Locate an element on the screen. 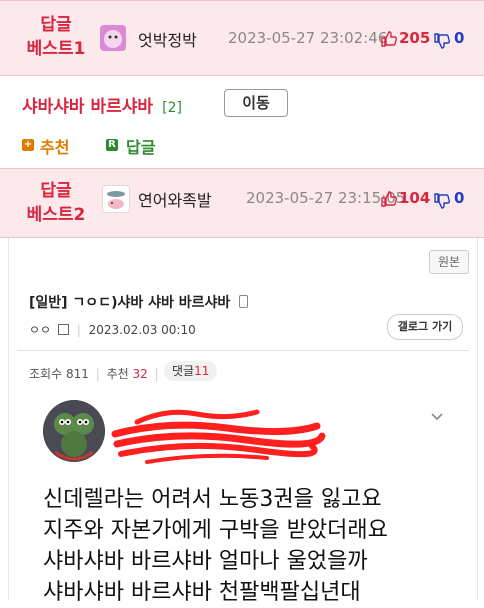 This screenshot has height=608, width=484. post-title: [일반] ㄱㅇㄷ)샤바 샤바 바르샤바 is located at coordinates (139, 302).